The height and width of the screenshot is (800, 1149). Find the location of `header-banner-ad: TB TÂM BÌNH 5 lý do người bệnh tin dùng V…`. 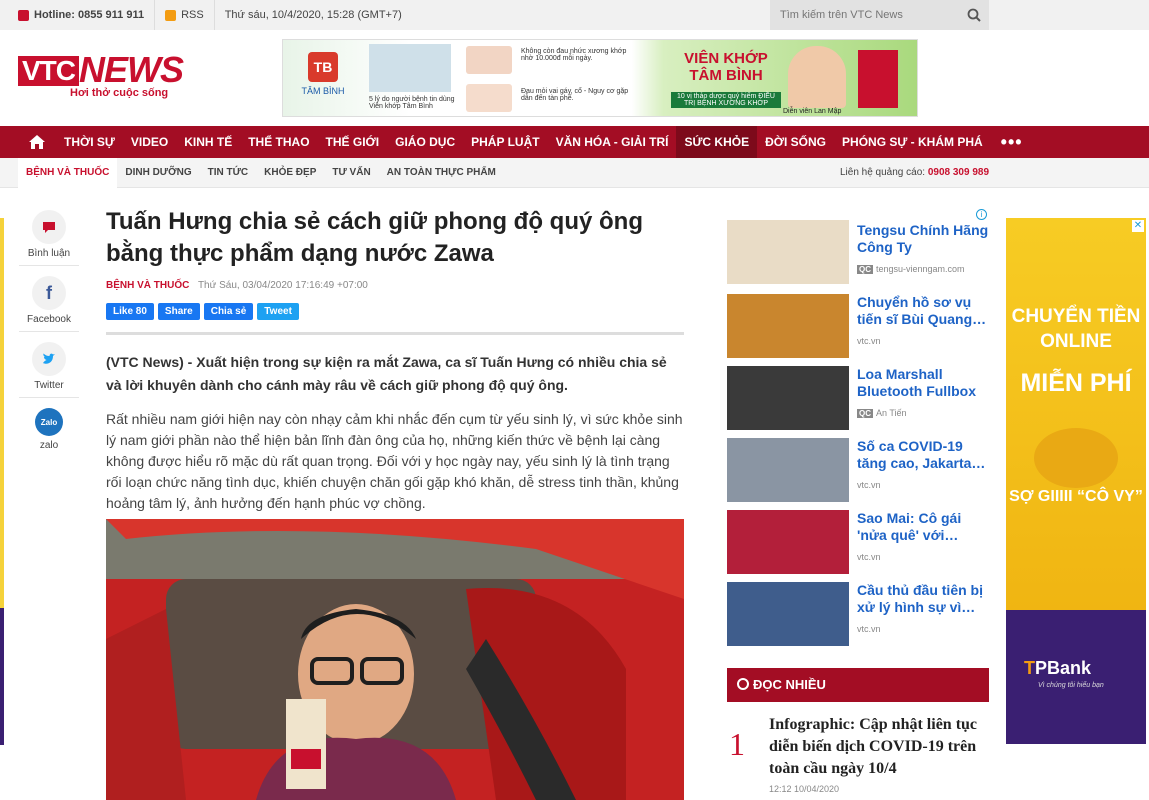

header-banner-ad: TB TÂM BÌNH 5 lý do người bệnh tin dùng V… is located at coordinates (600, 78).